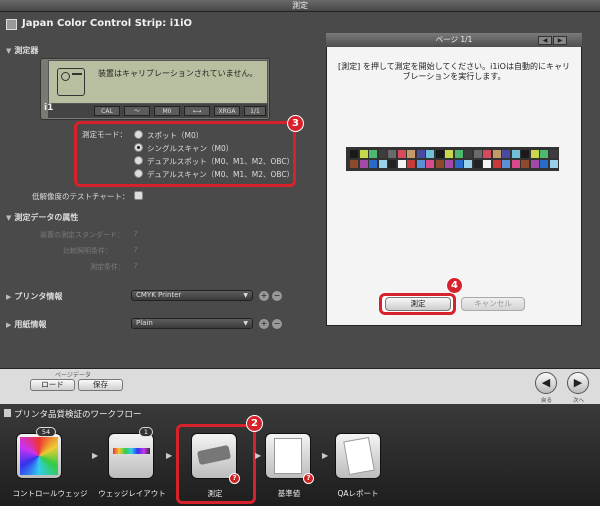 This screenshot has height=506, width=600. What do you see at coordinates (50, 493) in the screenshot?
I see `control-wedge-label: コントロールウェッジ` at bounding box center [50, 493].